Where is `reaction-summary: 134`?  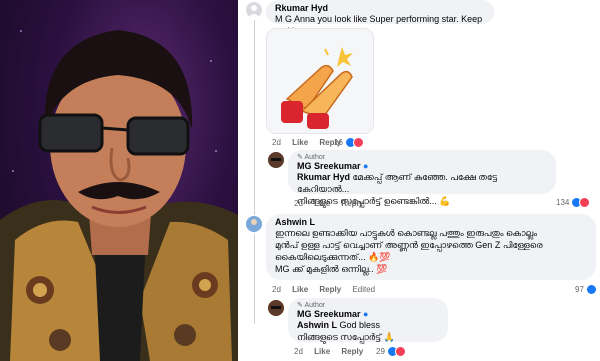 reaction-summary: 134 is located at coordinates (573, 202).